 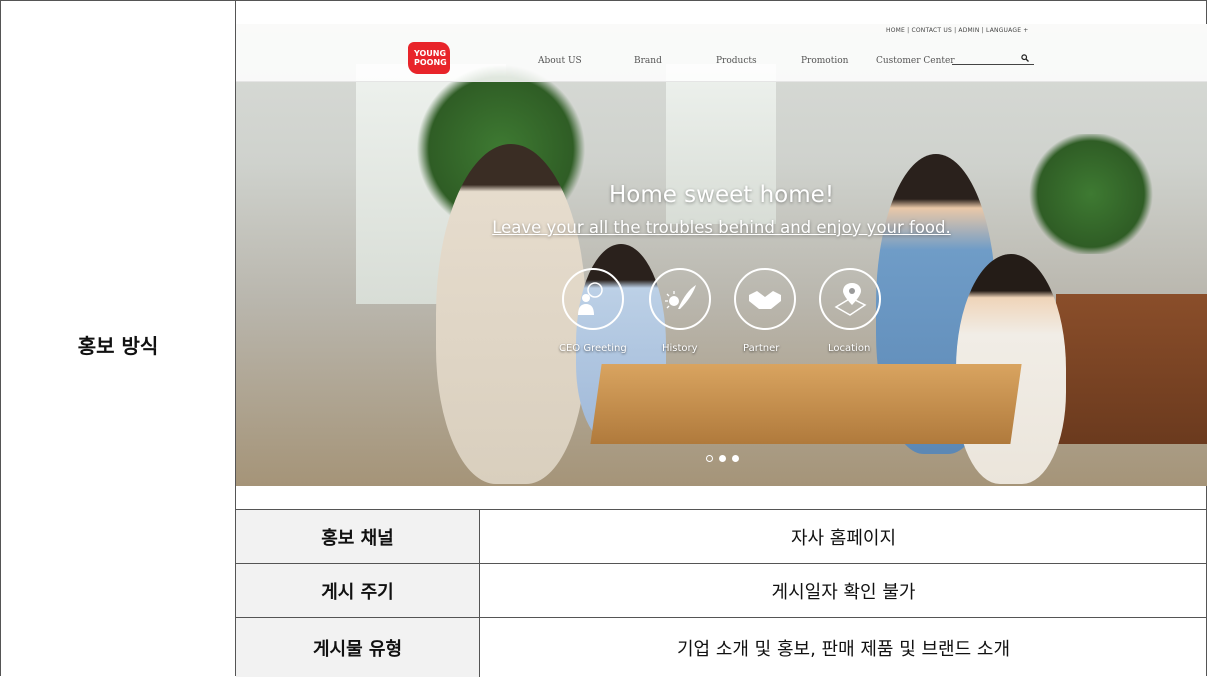 I want to click on search-input, so click(x=993, y=64).